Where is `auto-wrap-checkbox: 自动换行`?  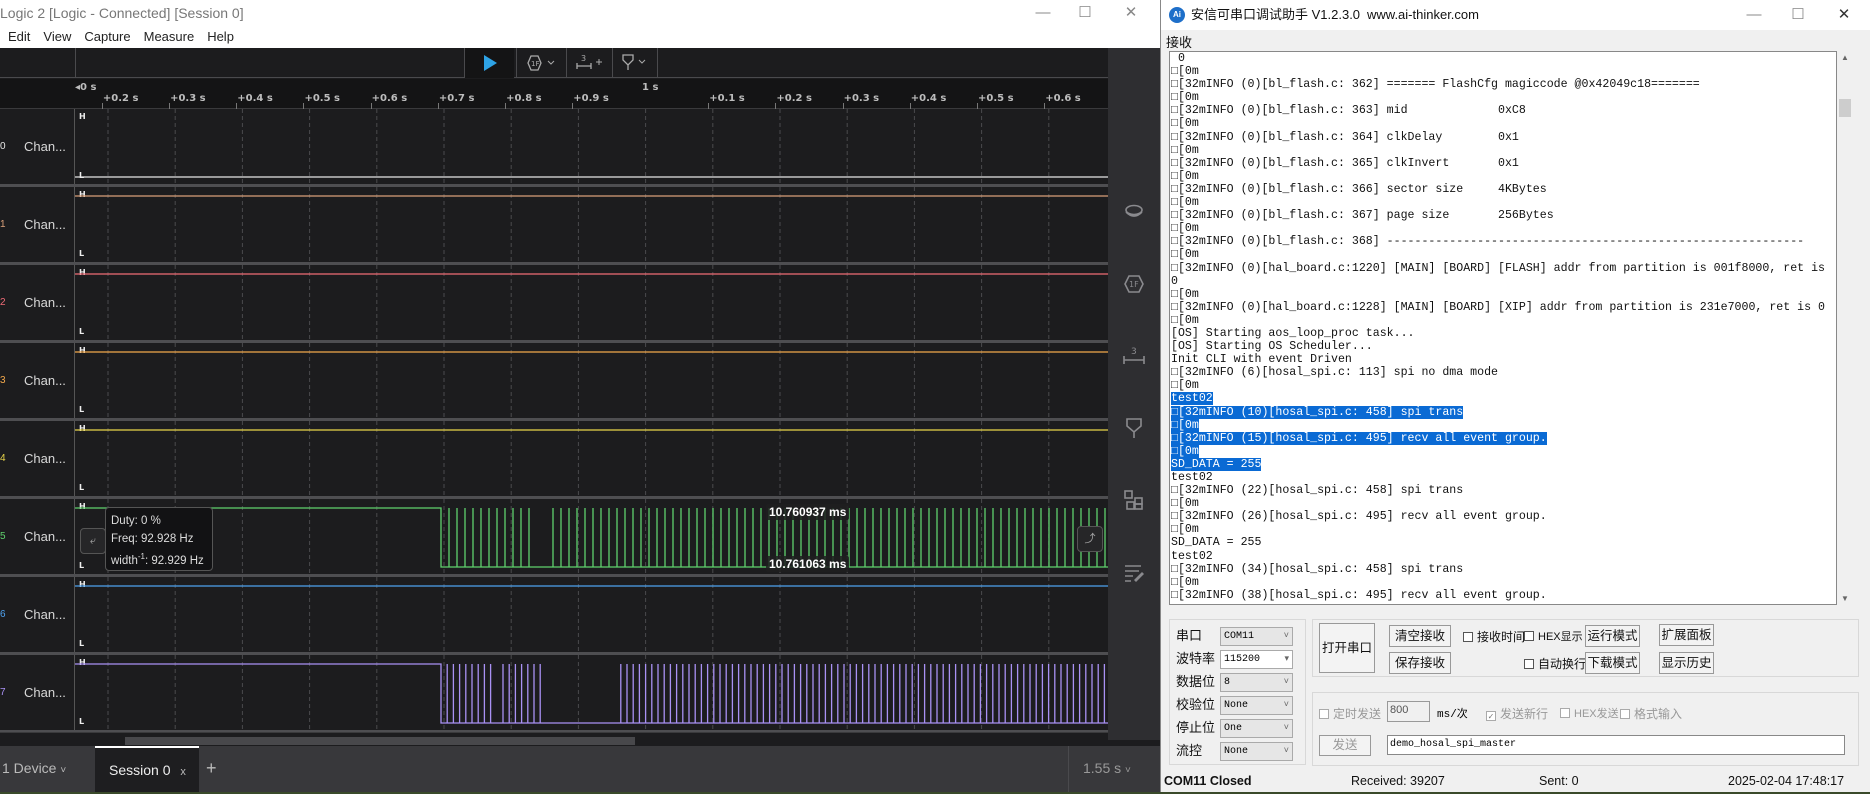 auto-wrap-checkbox: 自动换行 is located at coordinates (1555, 663).